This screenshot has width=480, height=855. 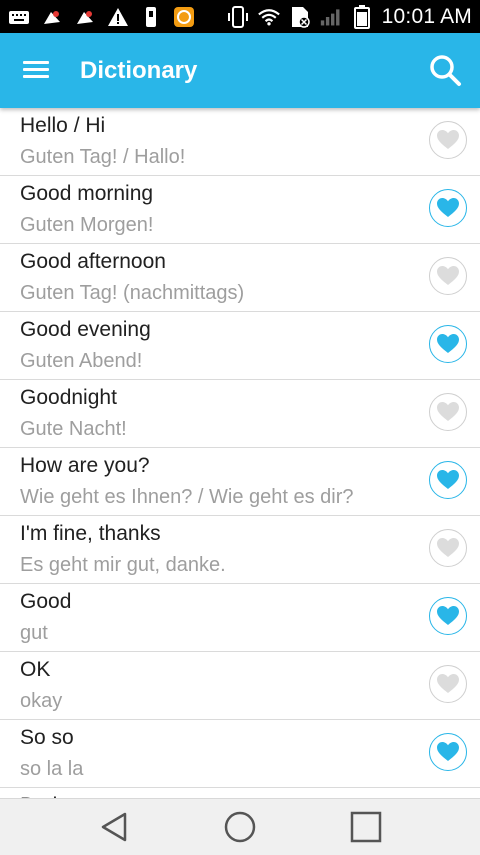 I want to click on phrase-german: Gute Nacht!, so click(x=73, y=429).